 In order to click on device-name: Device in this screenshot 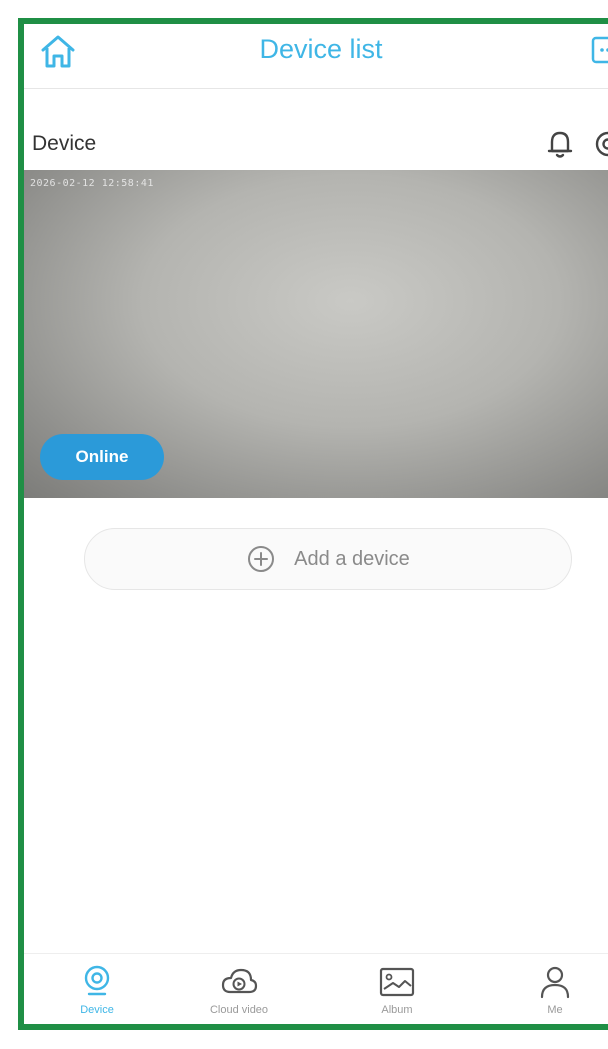, I will do `click(64, 143)`.